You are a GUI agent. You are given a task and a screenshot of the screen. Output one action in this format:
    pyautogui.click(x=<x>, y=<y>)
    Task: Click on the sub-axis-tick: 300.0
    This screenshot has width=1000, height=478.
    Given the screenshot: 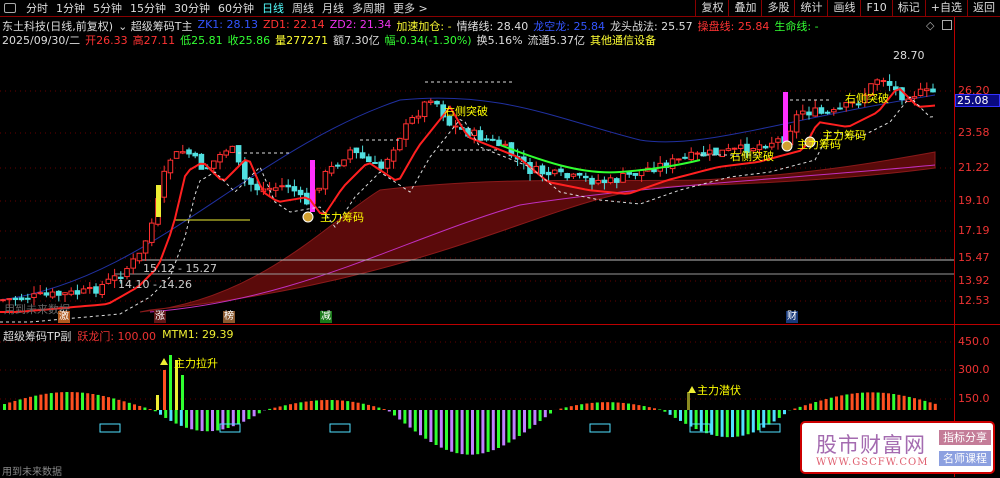 What is the action you would take?
    pyautogui.click(x=974, y=369)
    